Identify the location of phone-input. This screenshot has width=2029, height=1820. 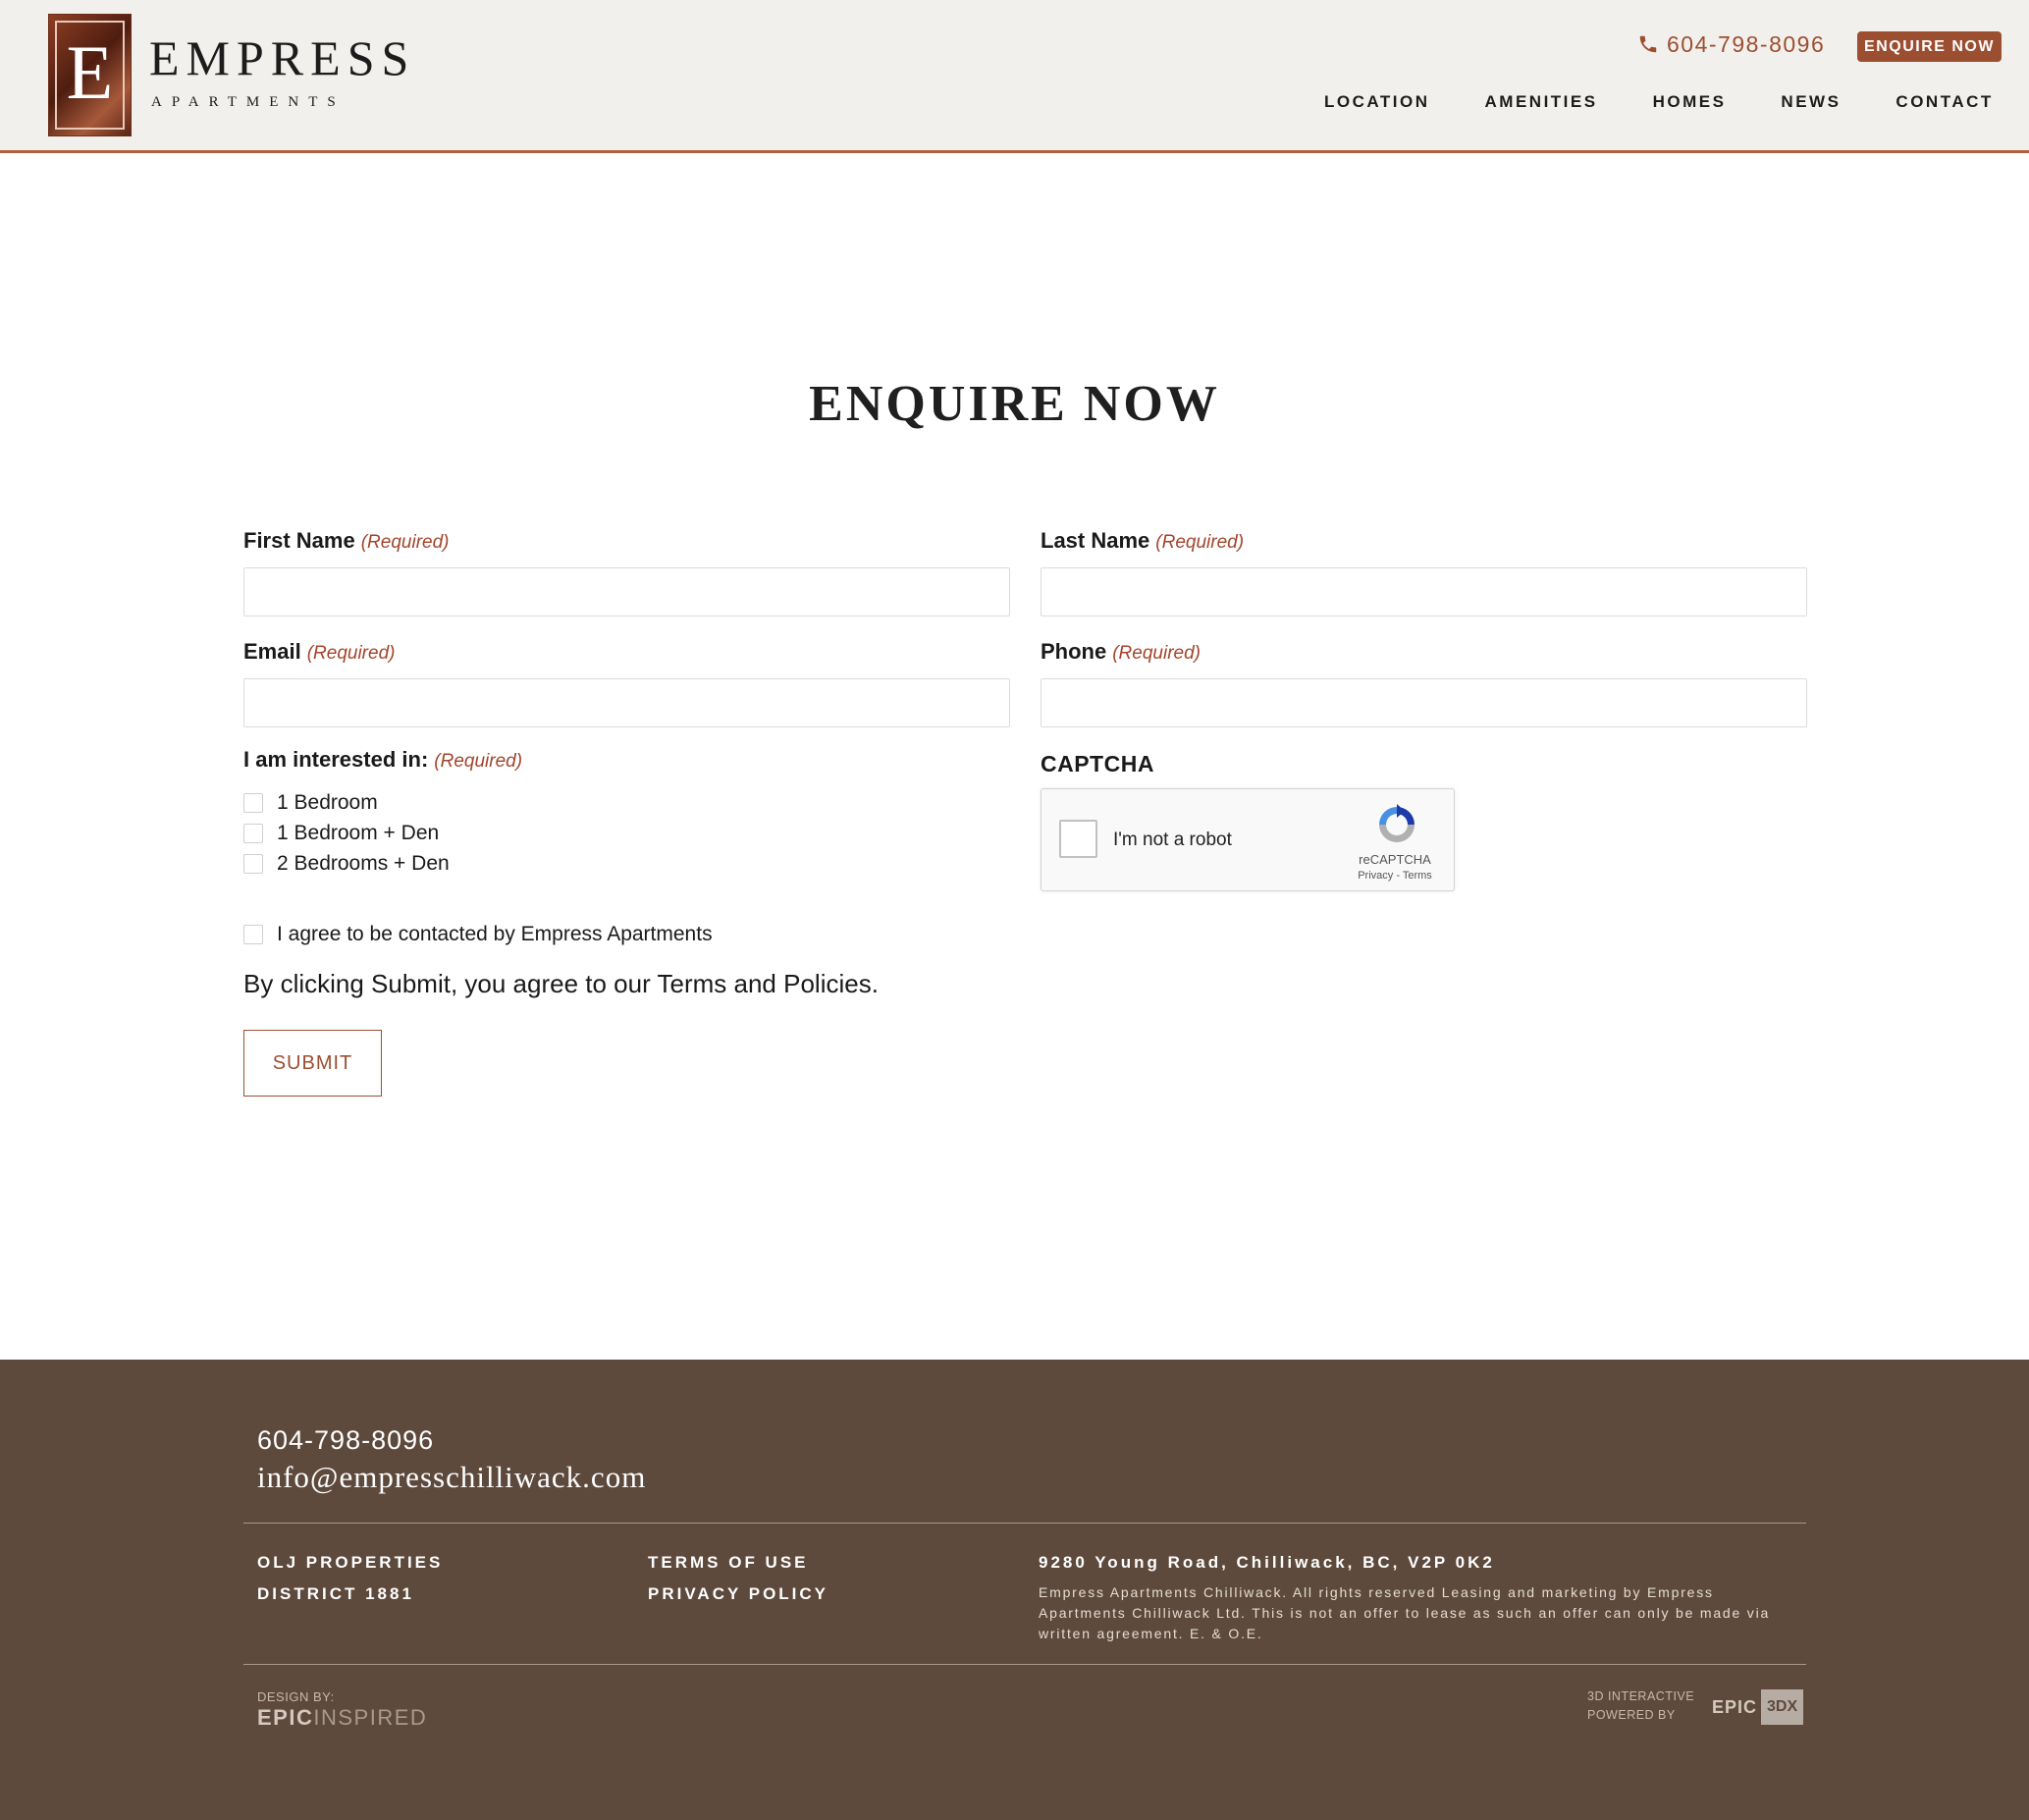
(1424, 702).